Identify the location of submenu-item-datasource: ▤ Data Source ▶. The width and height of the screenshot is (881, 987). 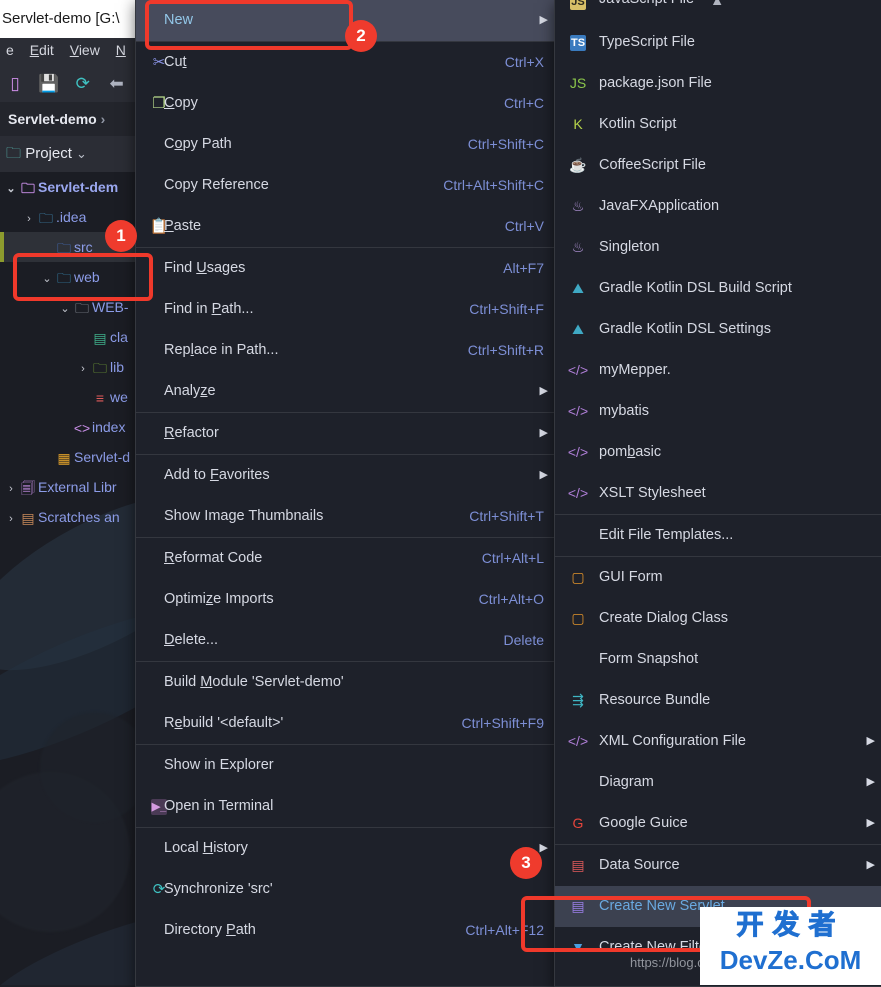
(718, 865).